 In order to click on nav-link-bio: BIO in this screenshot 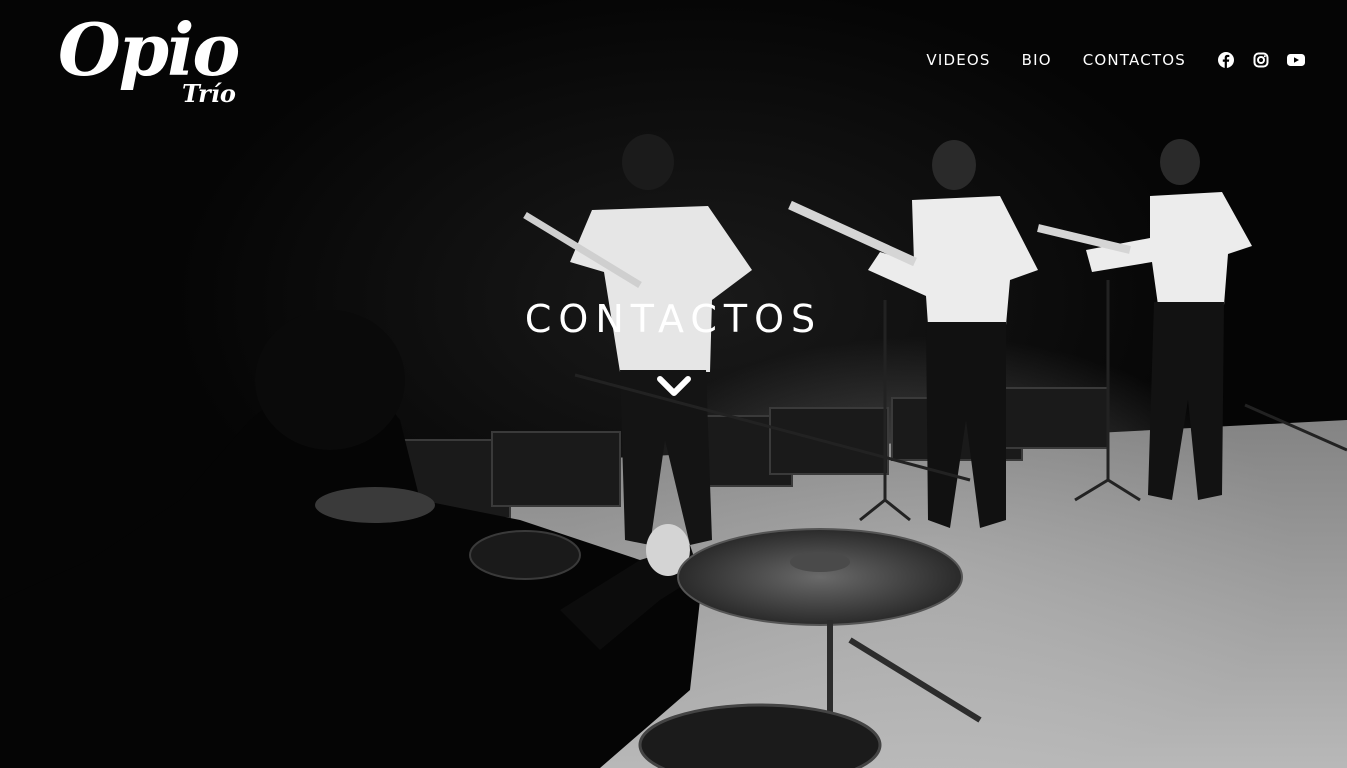, I will do `click(1037, 60)`.